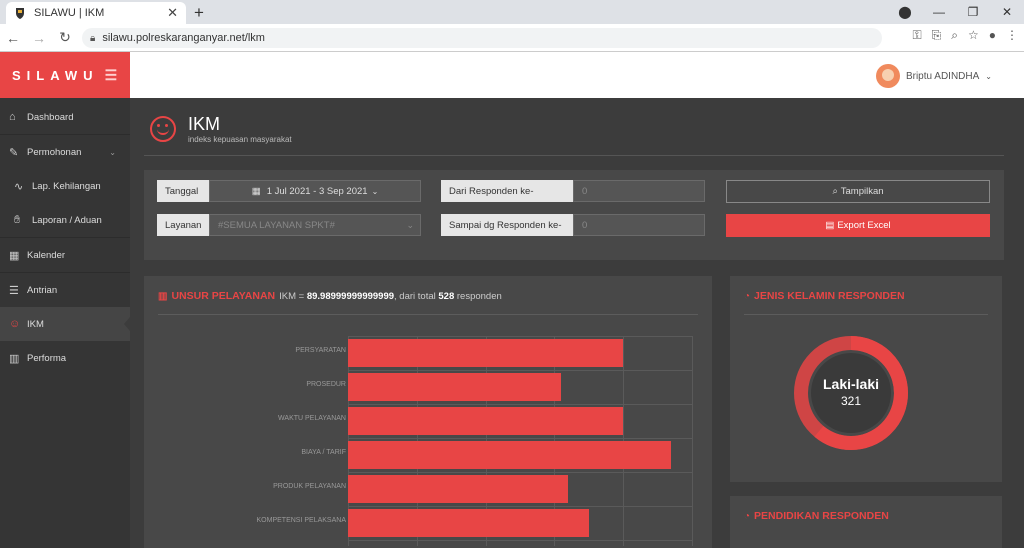  Describe the element at coordinates (864, 225) in the screenshot. I see `export-label: Export Excel` at that location.